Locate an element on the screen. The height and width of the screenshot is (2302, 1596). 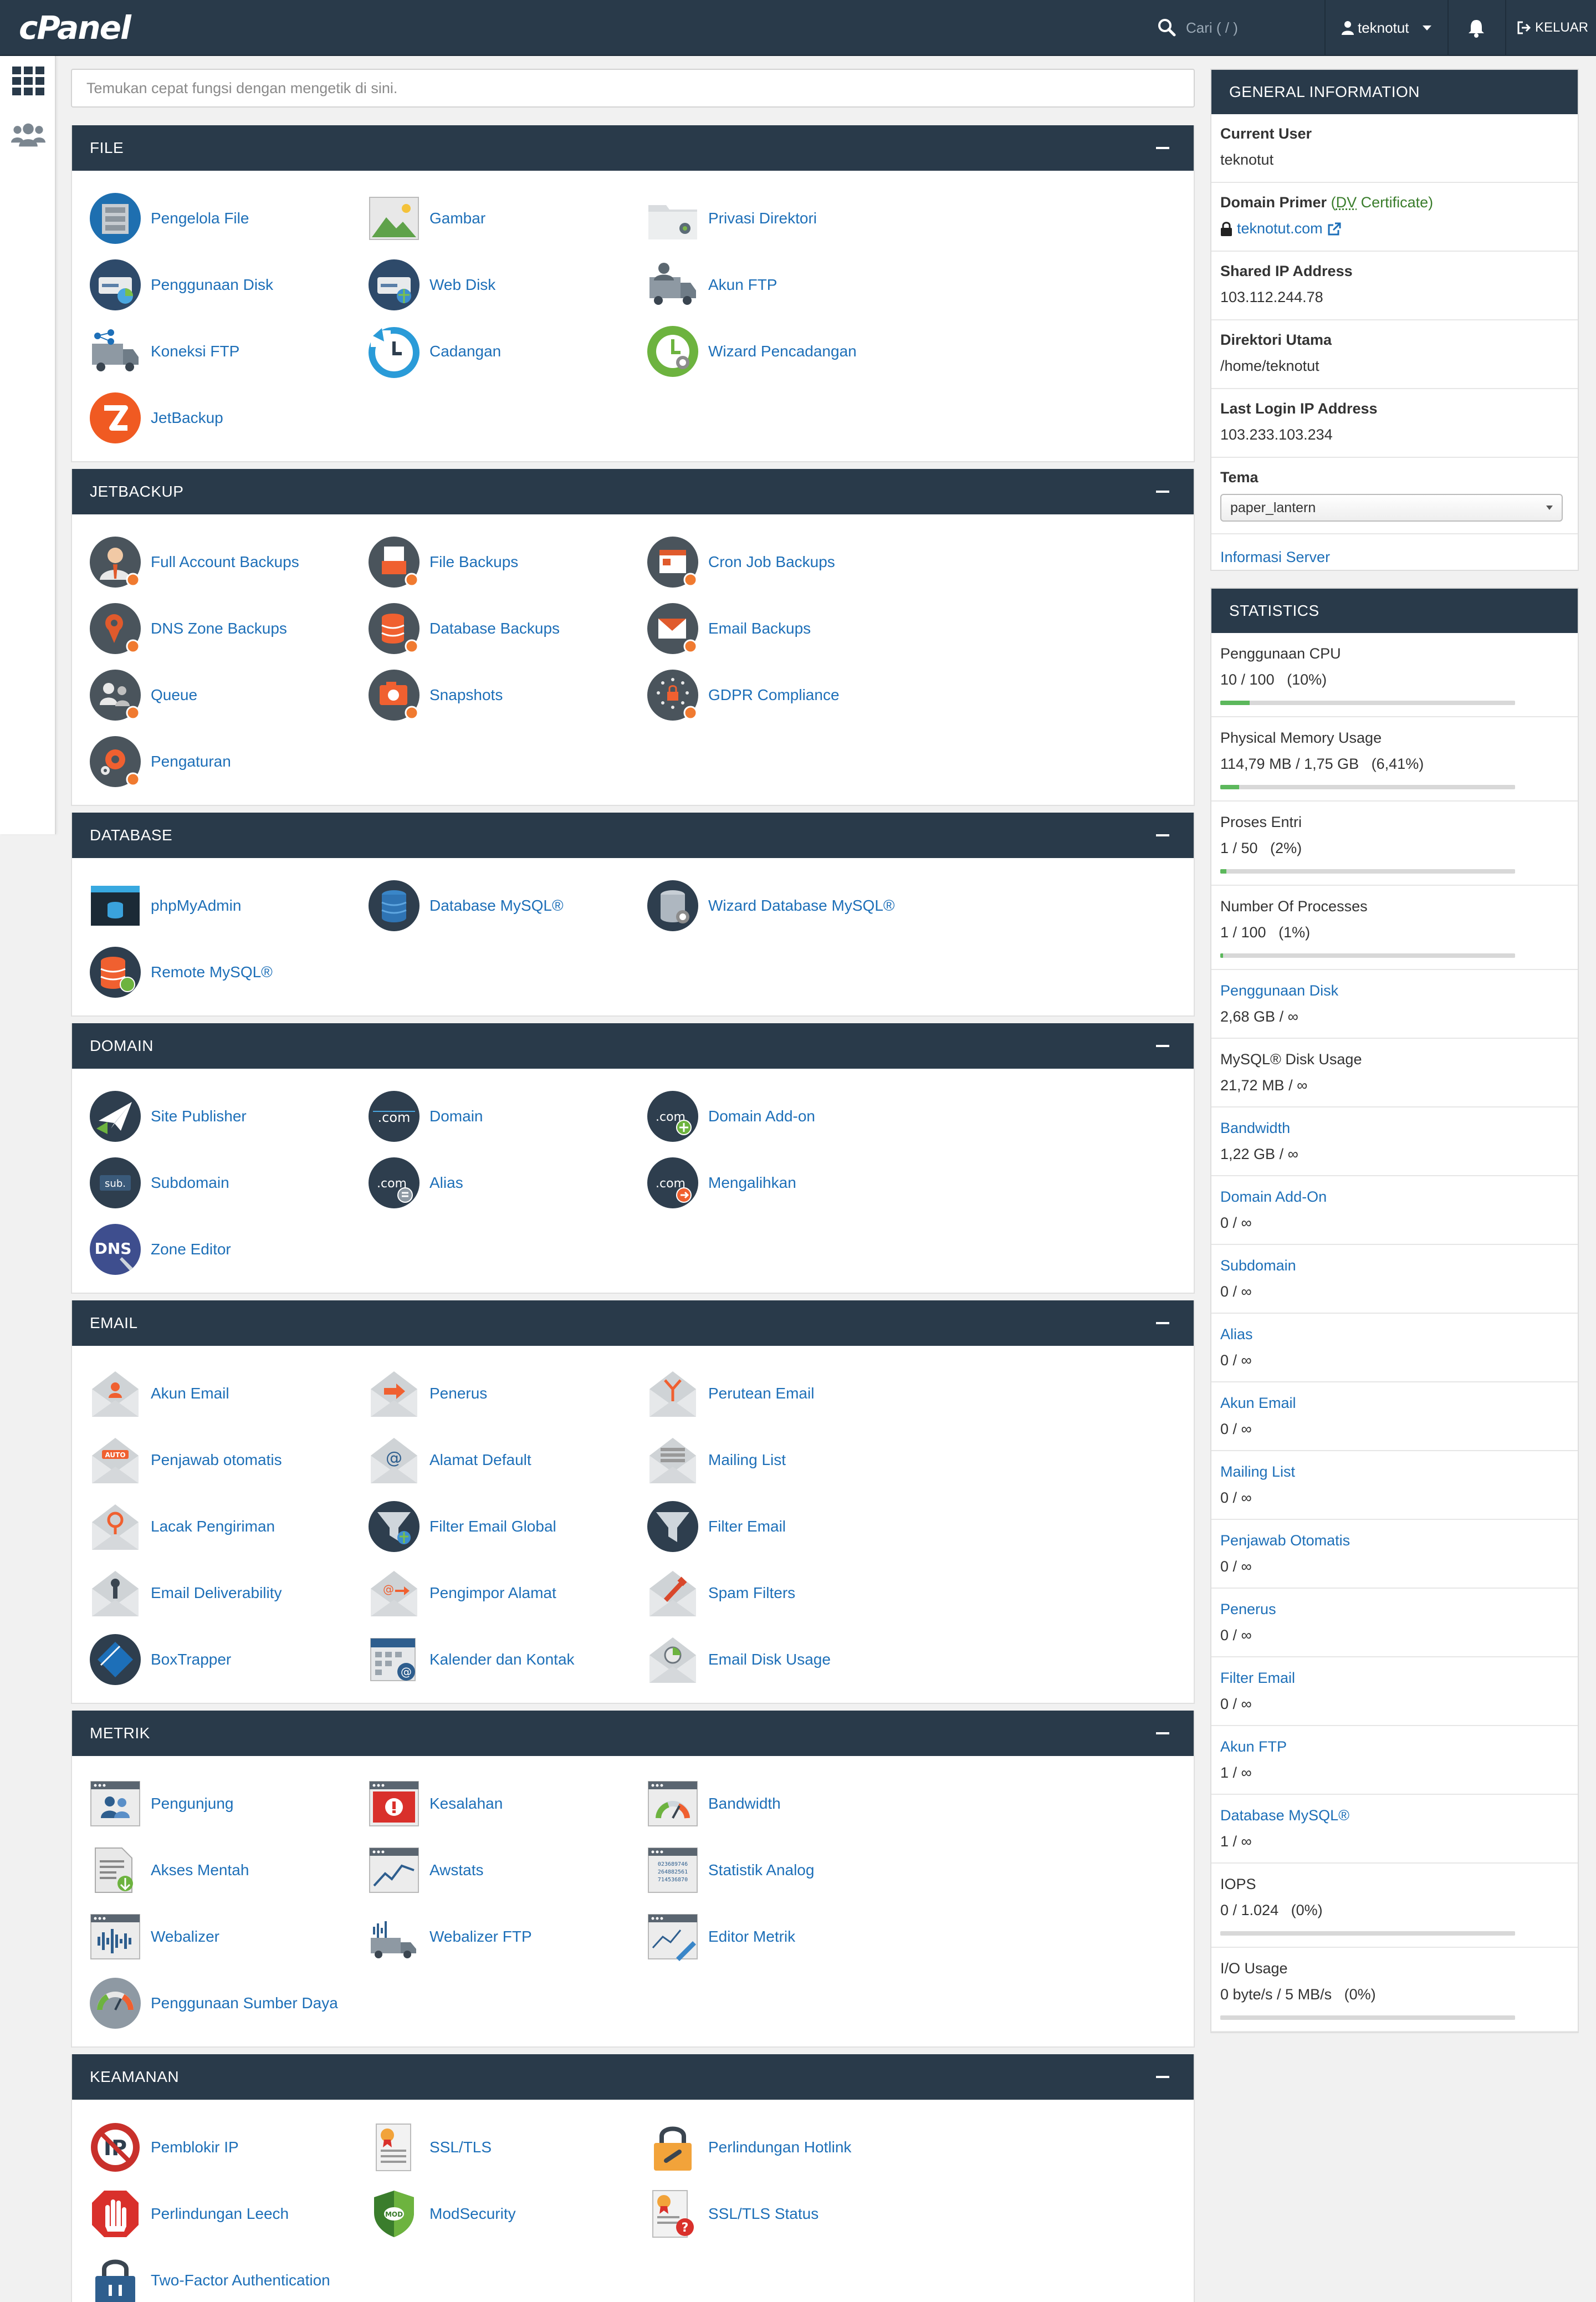
stat-label-link: Penjawab Otomatis is located at coordinates (1394, 1540).